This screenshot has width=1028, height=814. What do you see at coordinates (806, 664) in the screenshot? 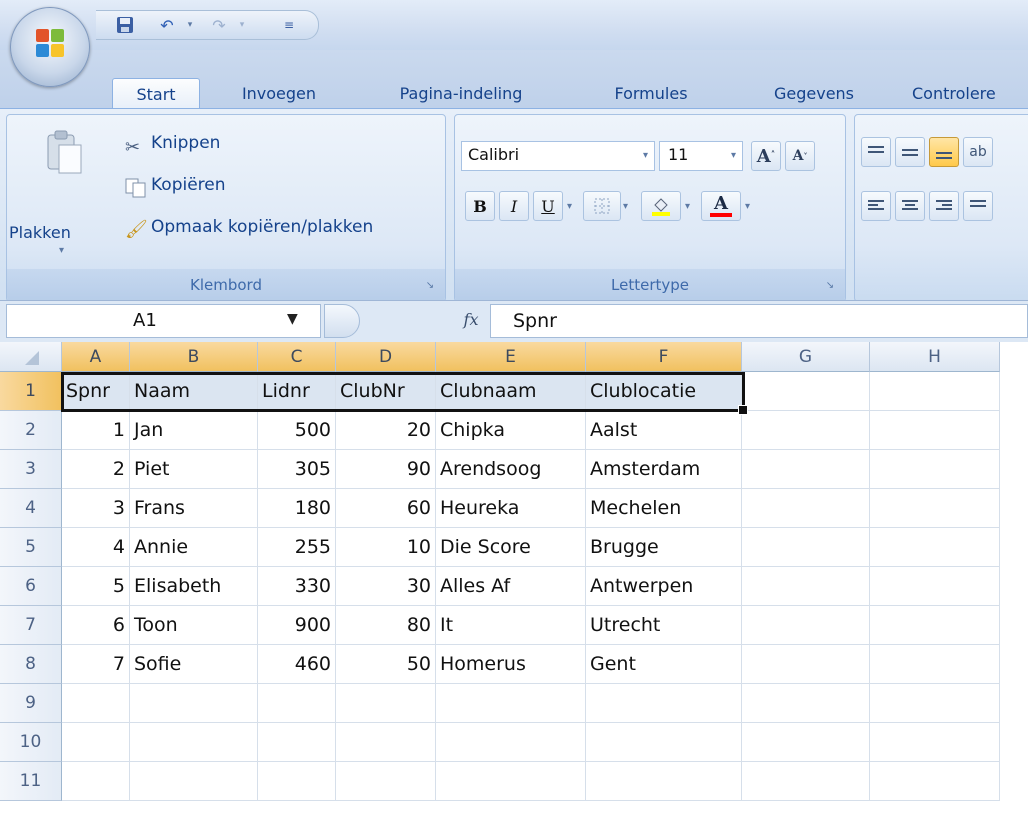
I see `cell-g8` at bounding box center [806, 664].